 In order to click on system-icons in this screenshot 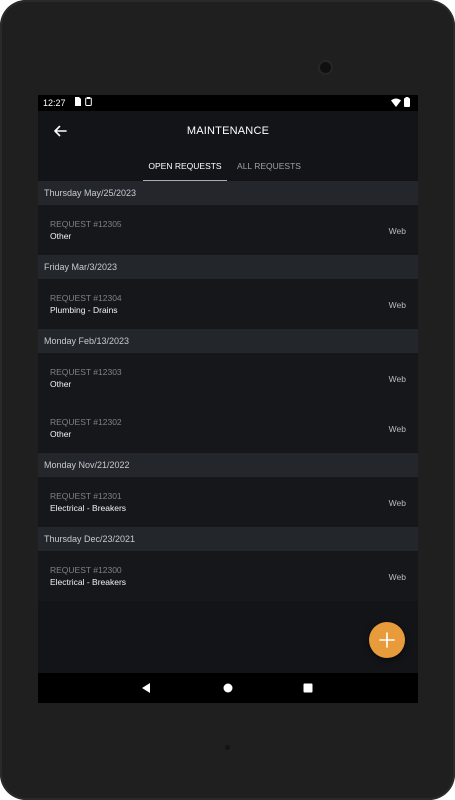, I will do `click(400, 102)`.